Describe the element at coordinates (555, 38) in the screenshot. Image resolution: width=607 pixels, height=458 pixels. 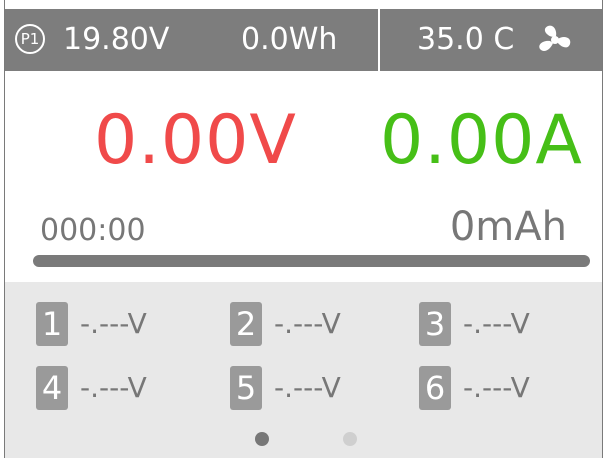
I see `fan-icon` at that location.